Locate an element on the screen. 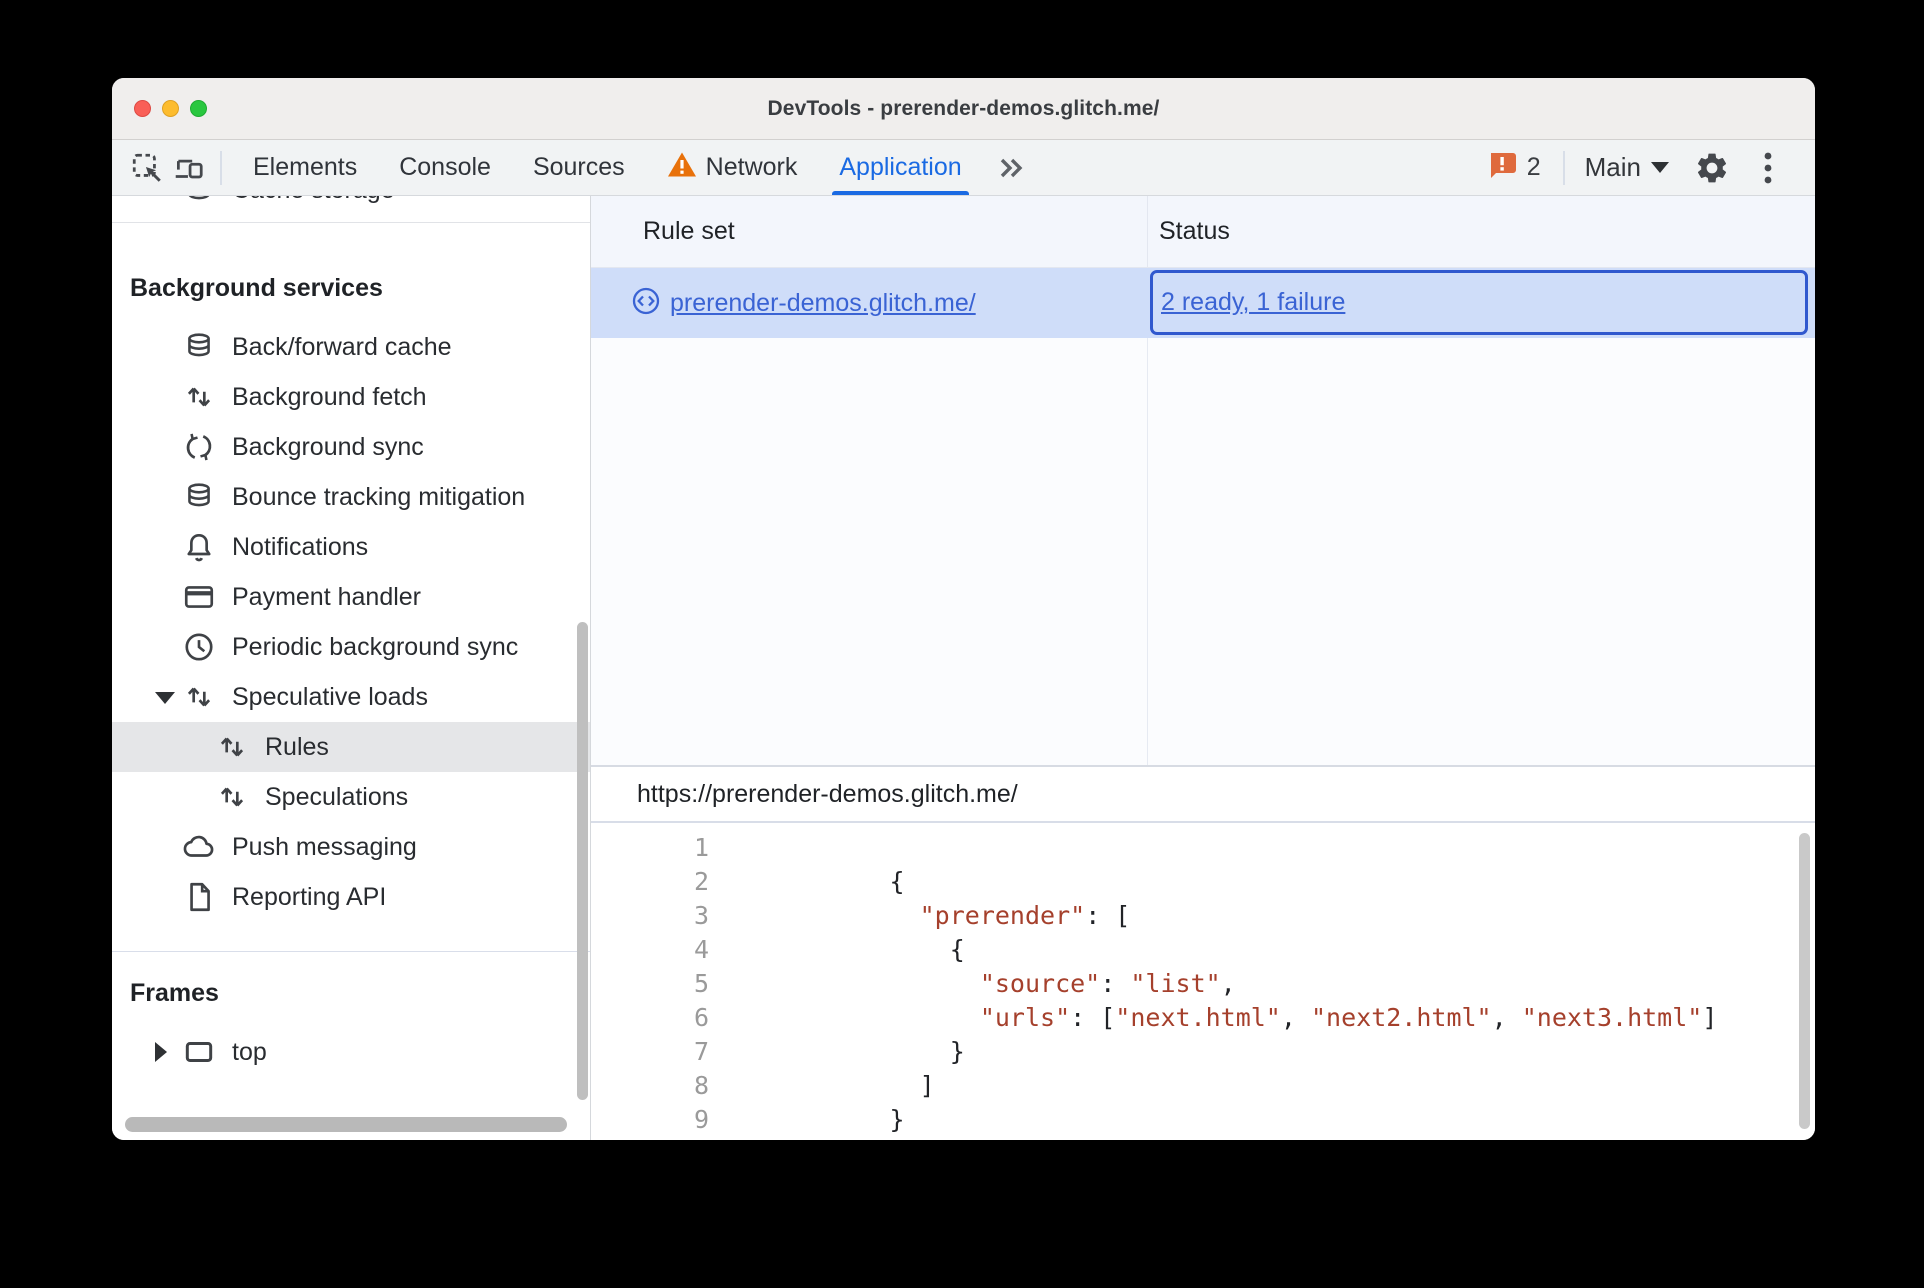 The width and height of the screenshot is (1924, 1288). sidebar-item-periodic-background-sync: Periodic background sync is located at coordinates (351, 647).